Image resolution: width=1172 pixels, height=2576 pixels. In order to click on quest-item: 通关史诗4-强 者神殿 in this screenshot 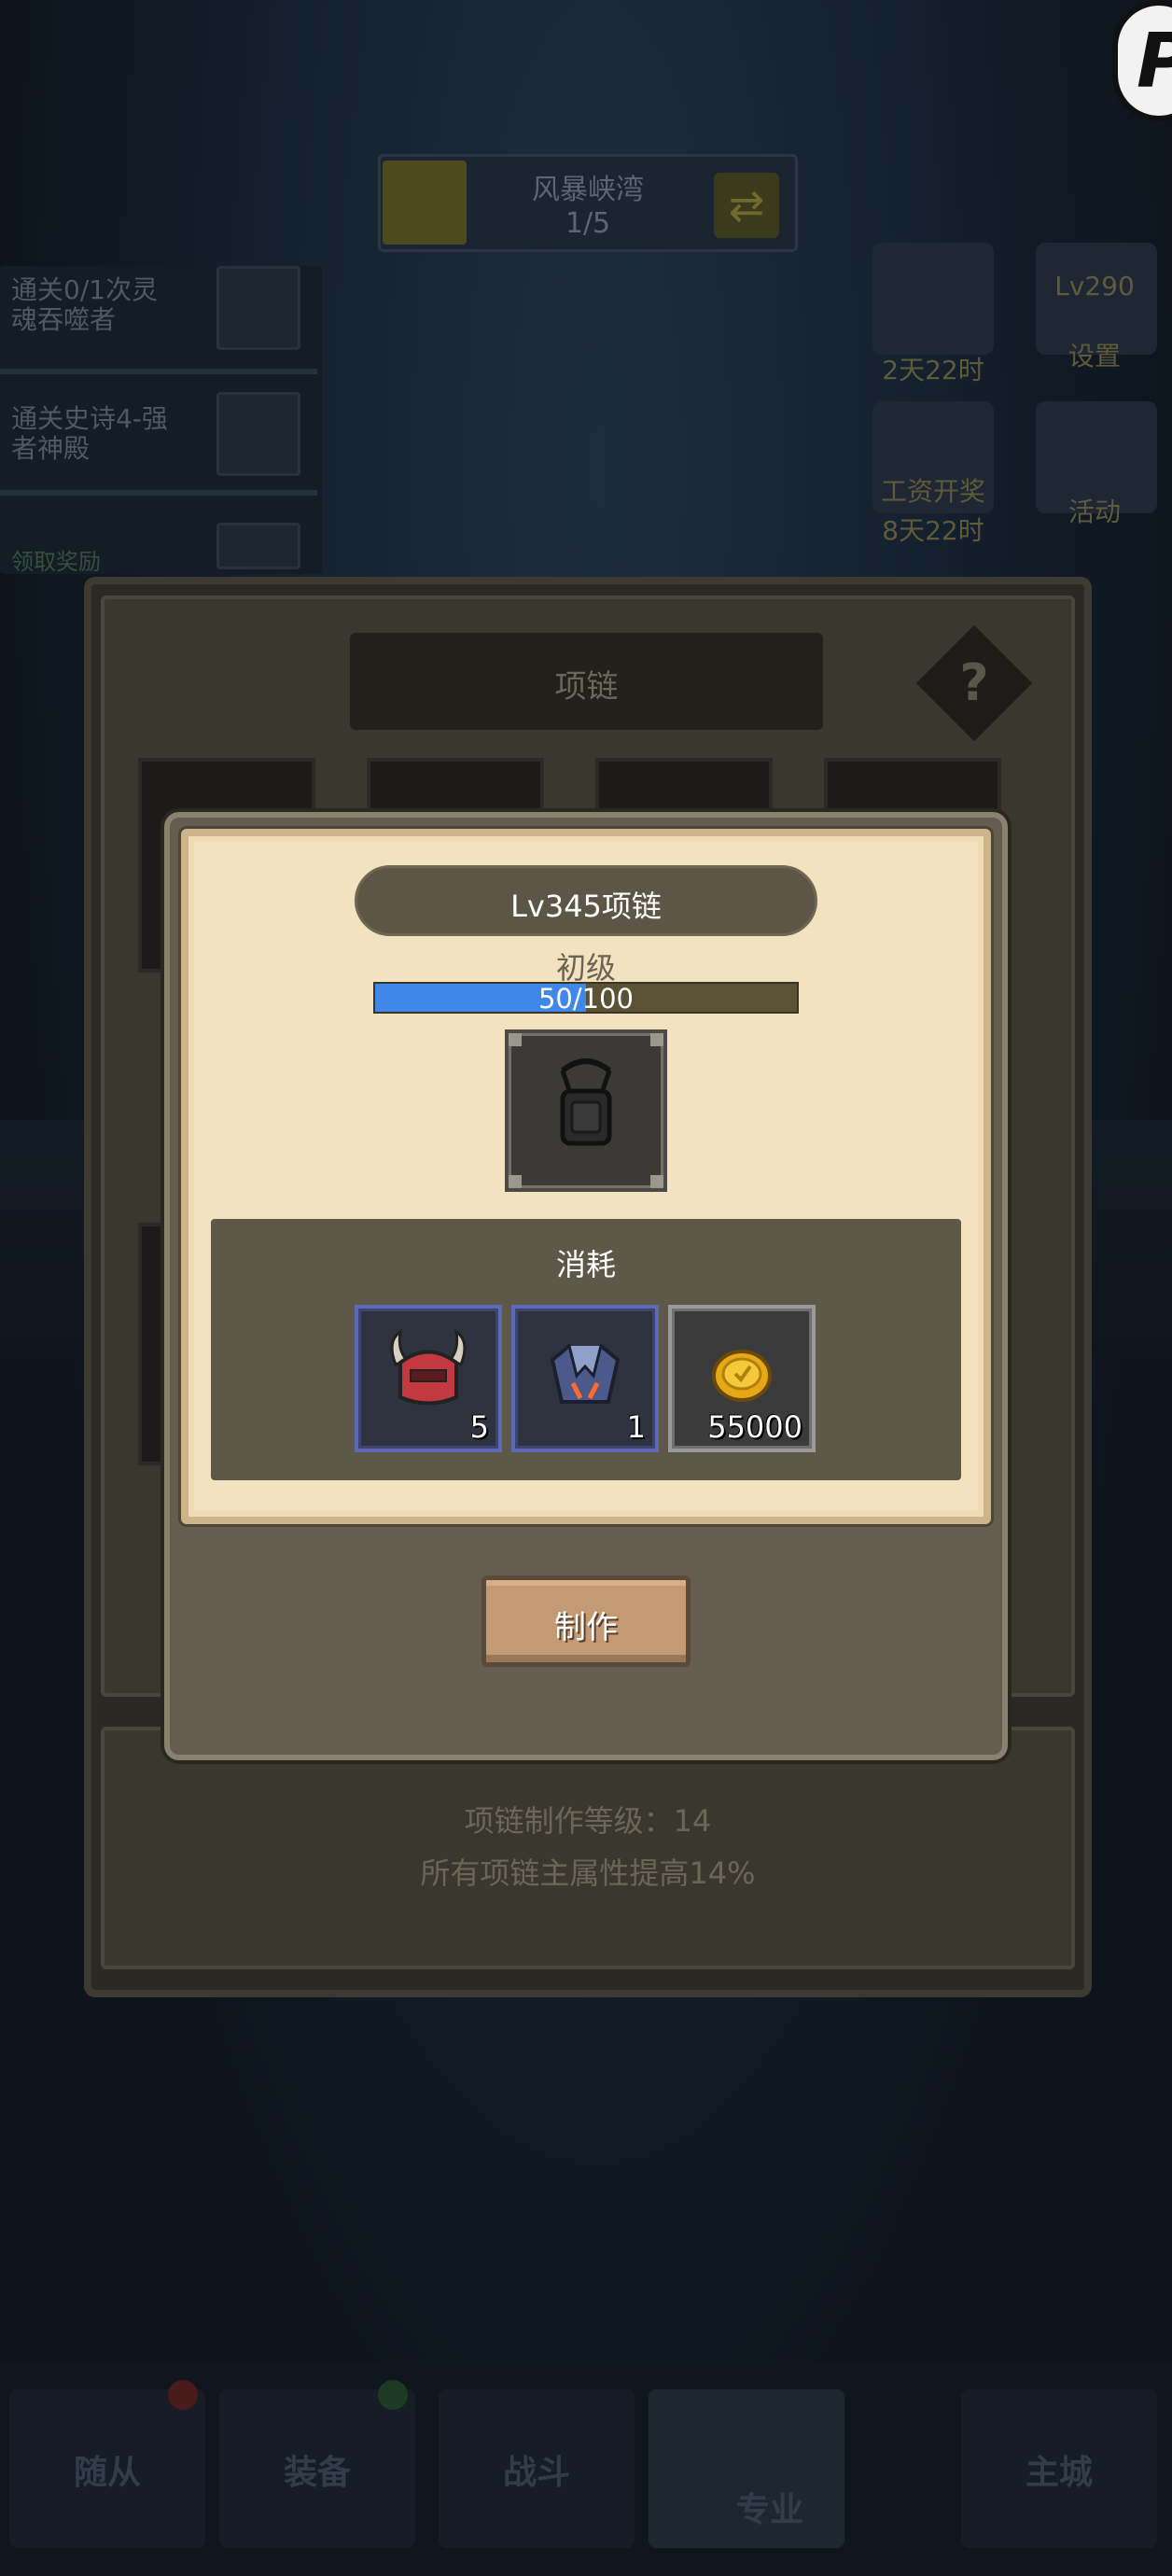, I will do `click(89, 434)`.